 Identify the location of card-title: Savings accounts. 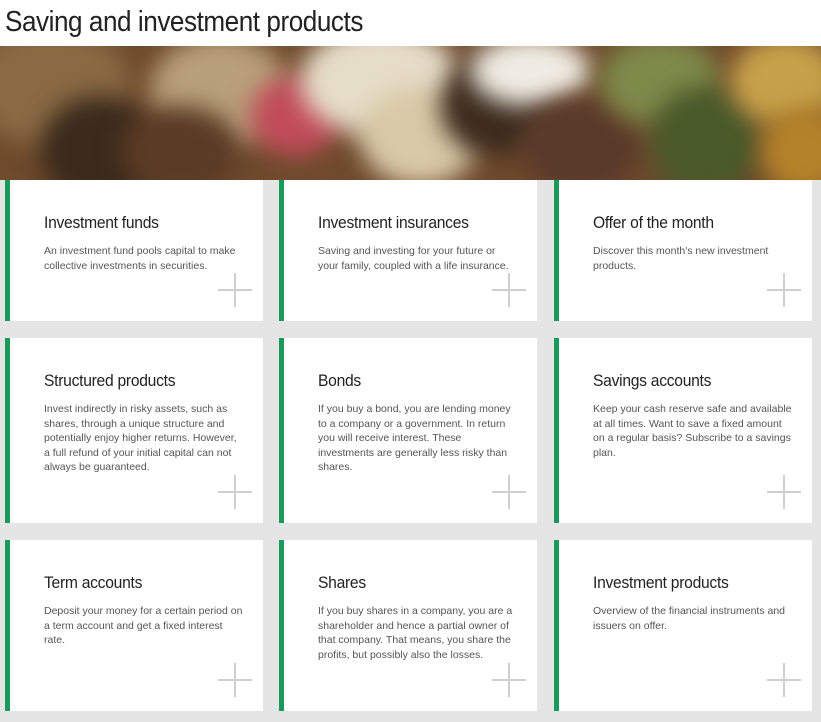
(652, 380).